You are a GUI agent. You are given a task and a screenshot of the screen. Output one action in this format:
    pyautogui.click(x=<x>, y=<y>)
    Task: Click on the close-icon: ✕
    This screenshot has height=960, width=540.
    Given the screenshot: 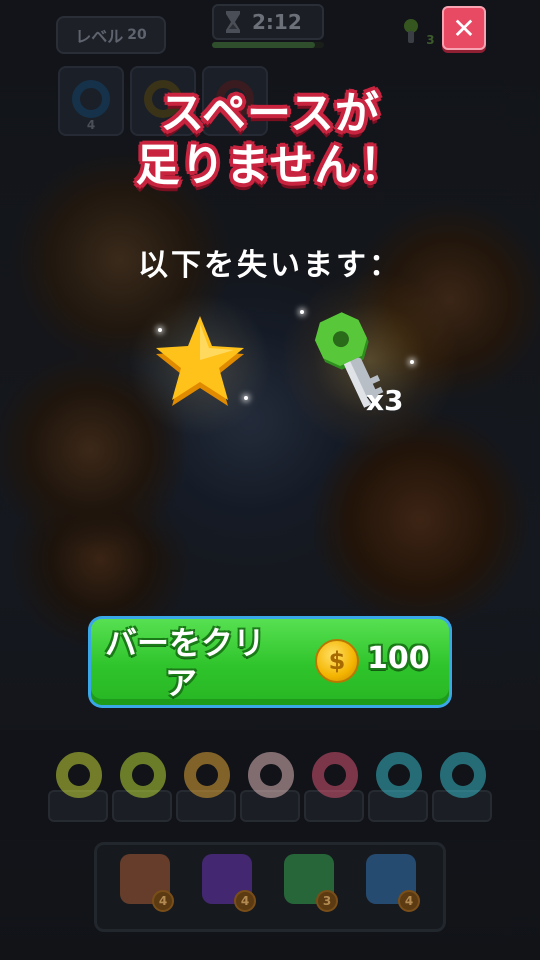 What is the action you would take?
    pyautogui.click(x=464, y=28)
    